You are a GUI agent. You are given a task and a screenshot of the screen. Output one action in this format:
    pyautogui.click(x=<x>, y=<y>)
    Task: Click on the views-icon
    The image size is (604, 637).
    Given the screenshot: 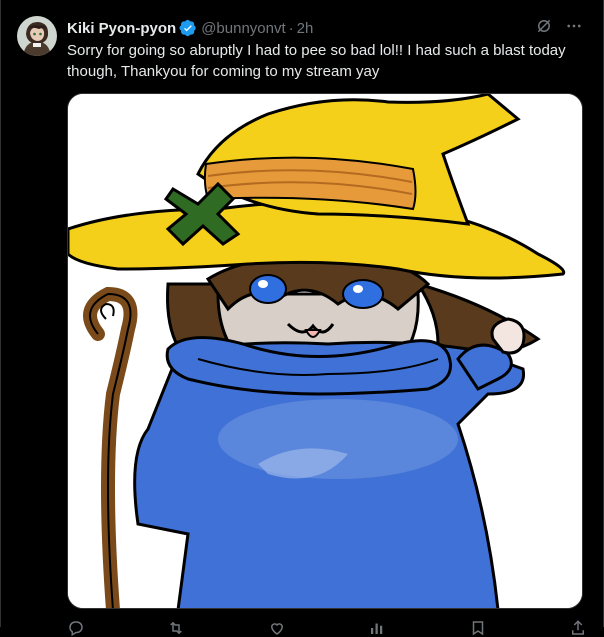 What is the action you would take?
    pyautogui.click(x=377, y=628)
    